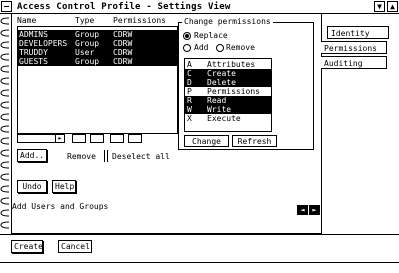 This screenshot has height=273, width=399. Describe the element at coordinates (79, 138) in the screenshot. I see `type-column-scrollbar` at that location.